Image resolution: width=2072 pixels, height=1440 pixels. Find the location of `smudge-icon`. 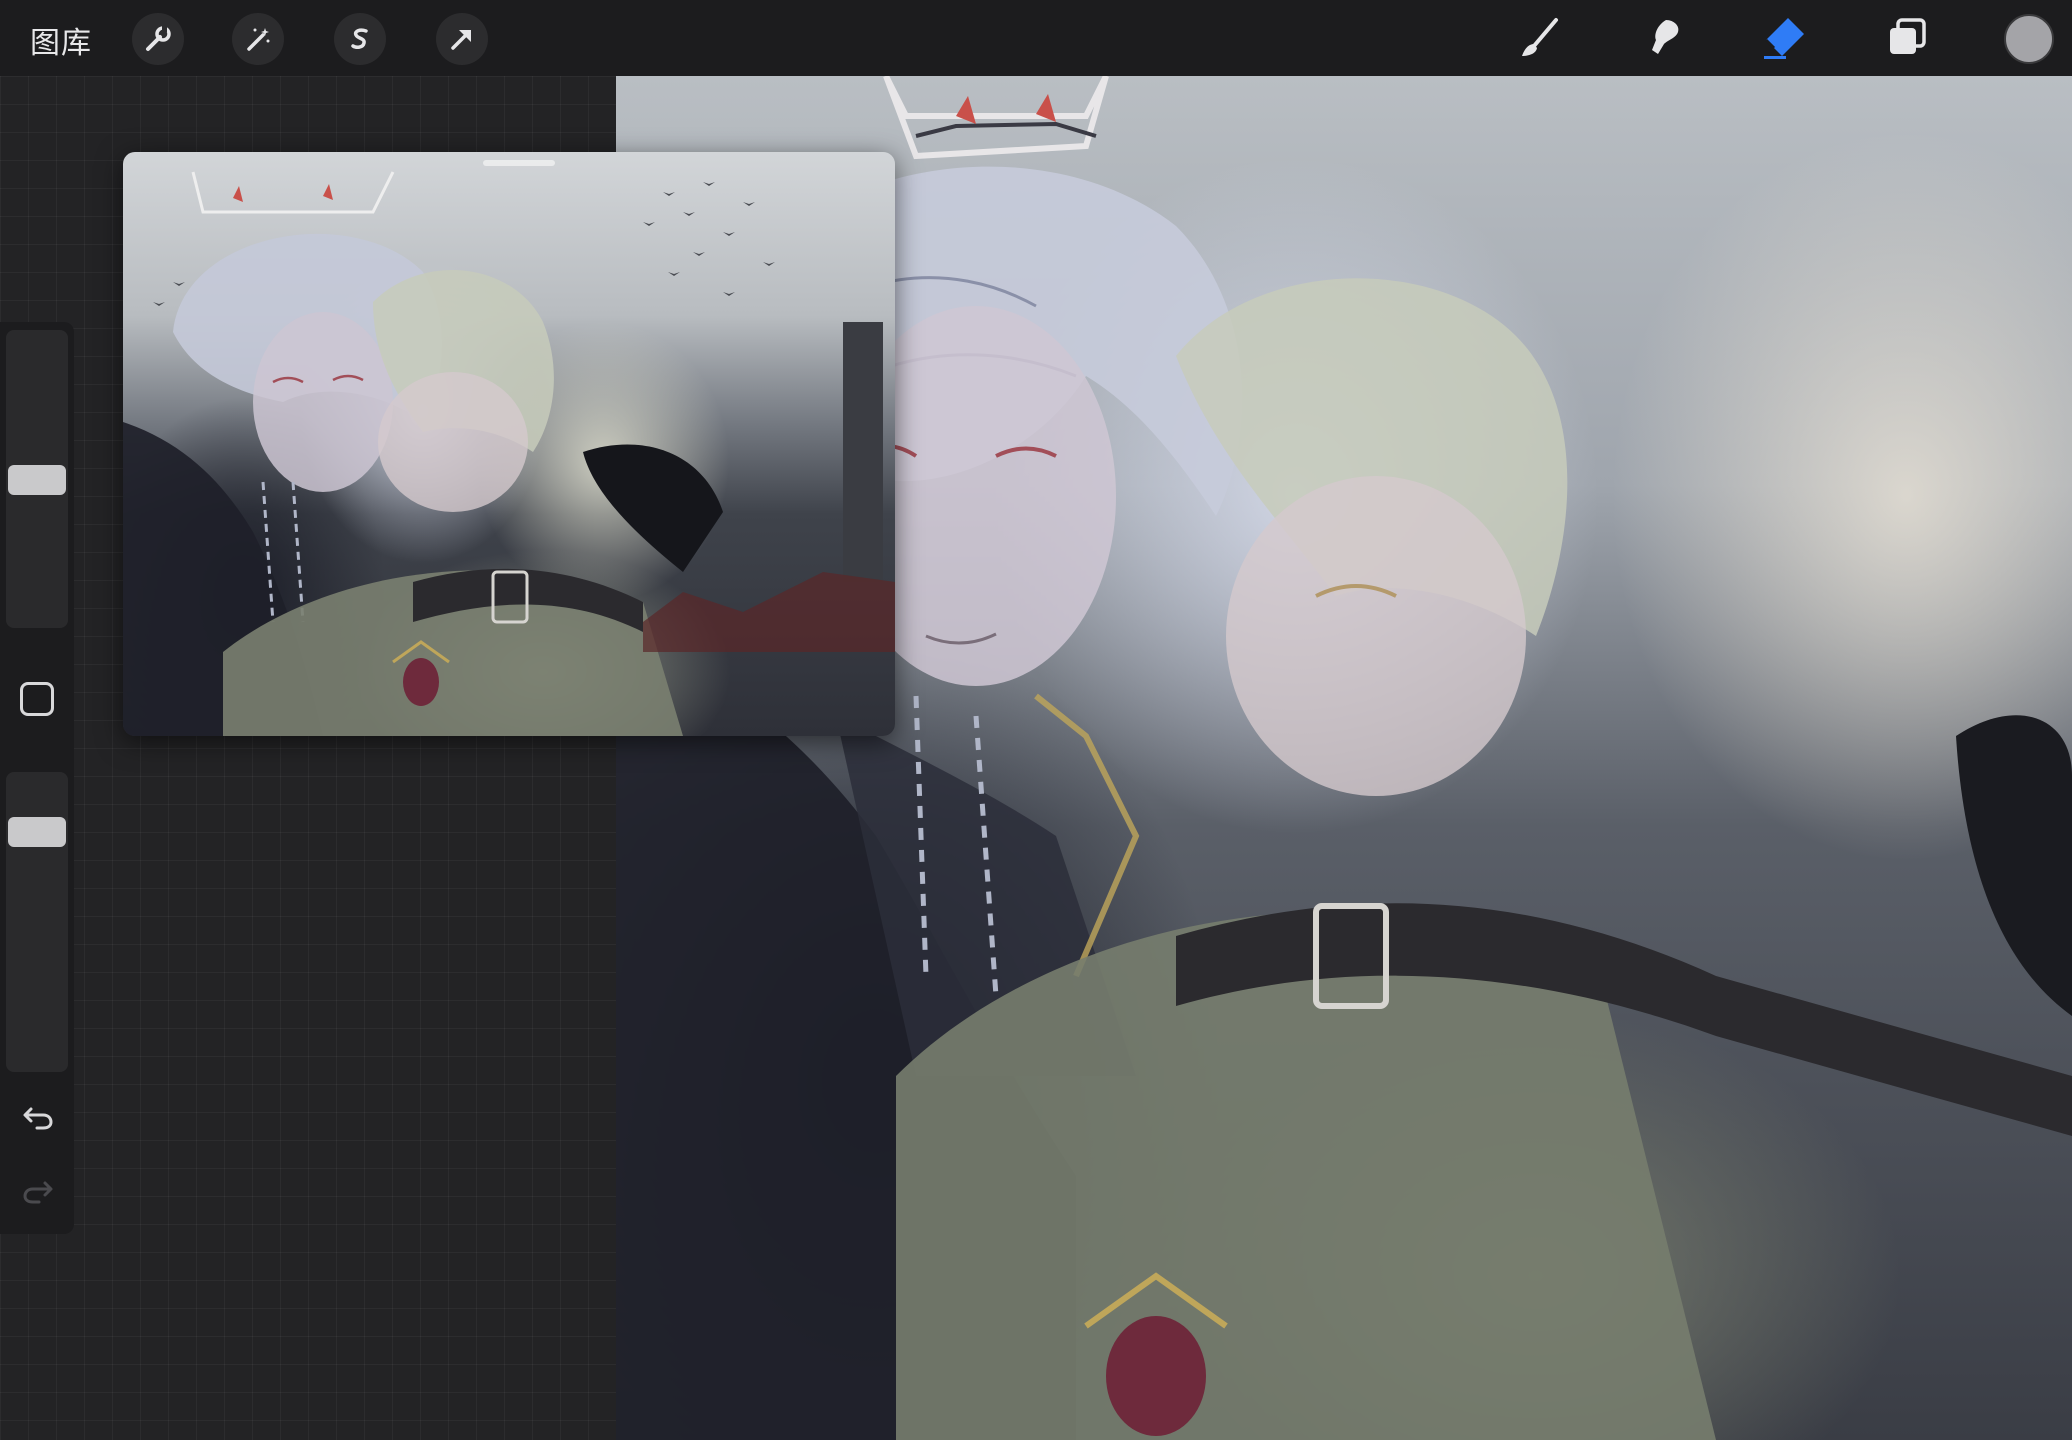

smudge-icon is located at coordinates (1662, 38).